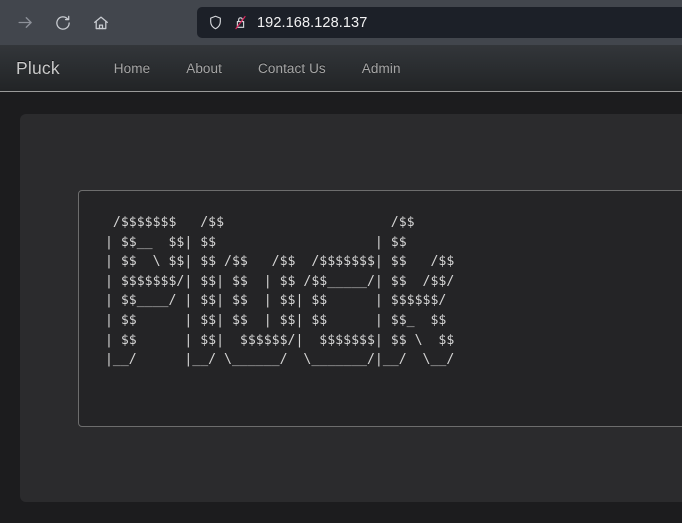 The image size is (682, 523). I want to click on browser-toolbar: 192.168.128.137, so click(341, 22).